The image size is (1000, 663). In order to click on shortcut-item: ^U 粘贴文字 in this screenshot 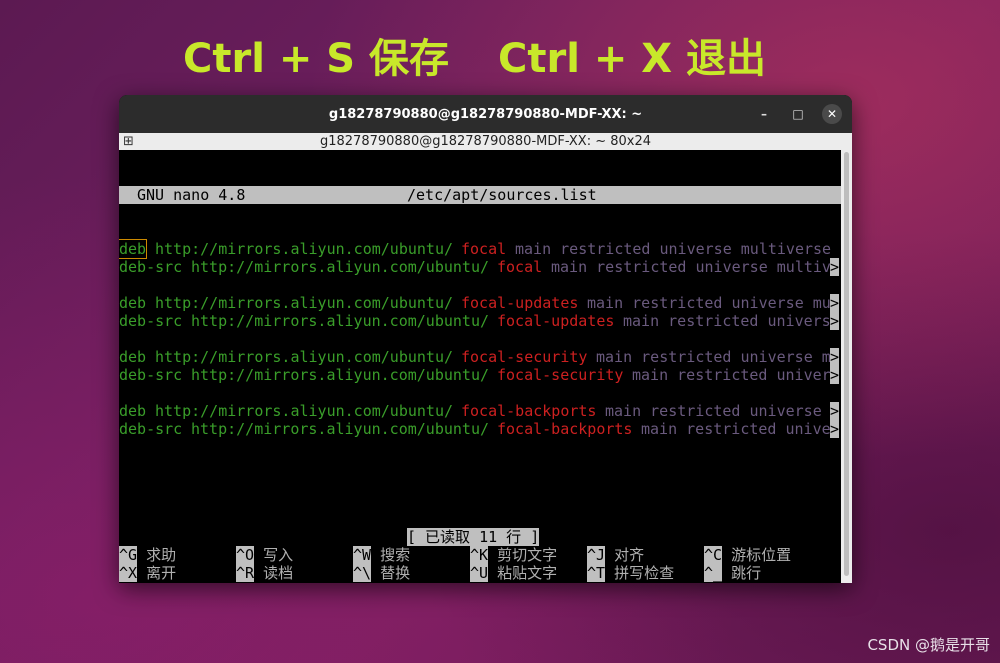, I will do `click(513, 573)`.